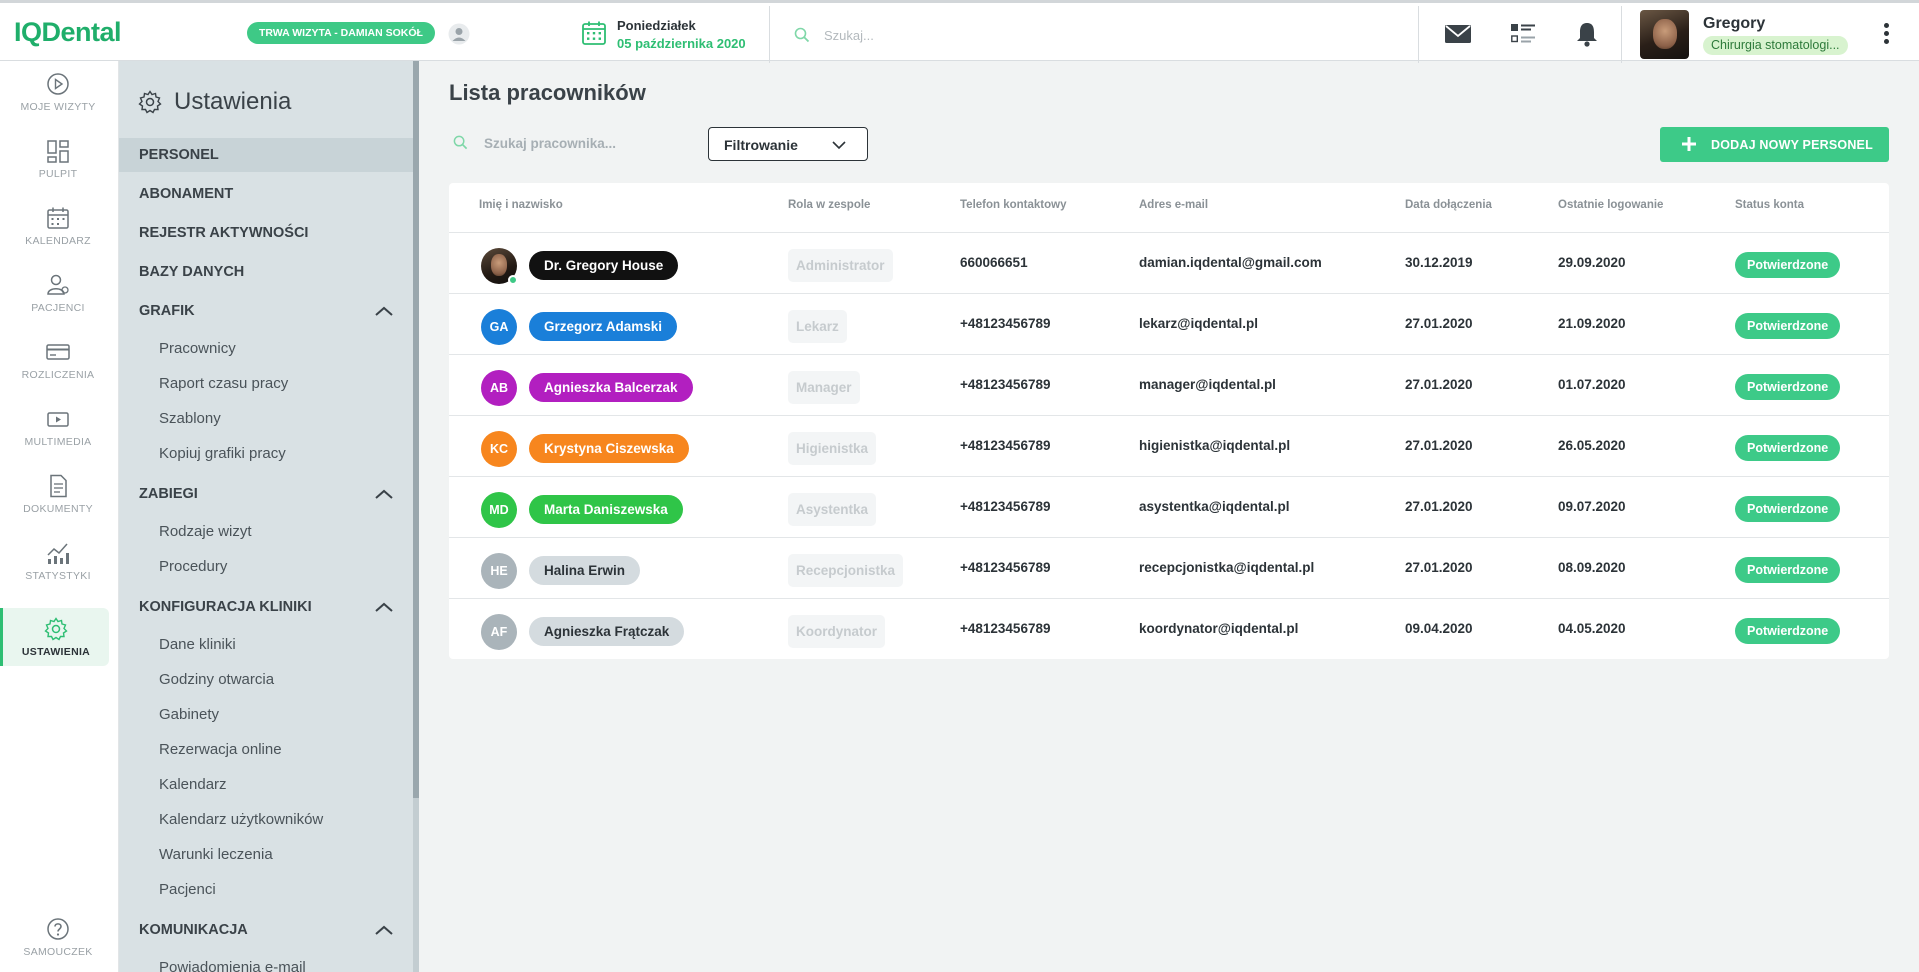 The image size is (1919, 972). Describe the element at coordinates (611, 387) in the screenshot. I see `employee-name: Agnieszka Balcerzak` at that location.